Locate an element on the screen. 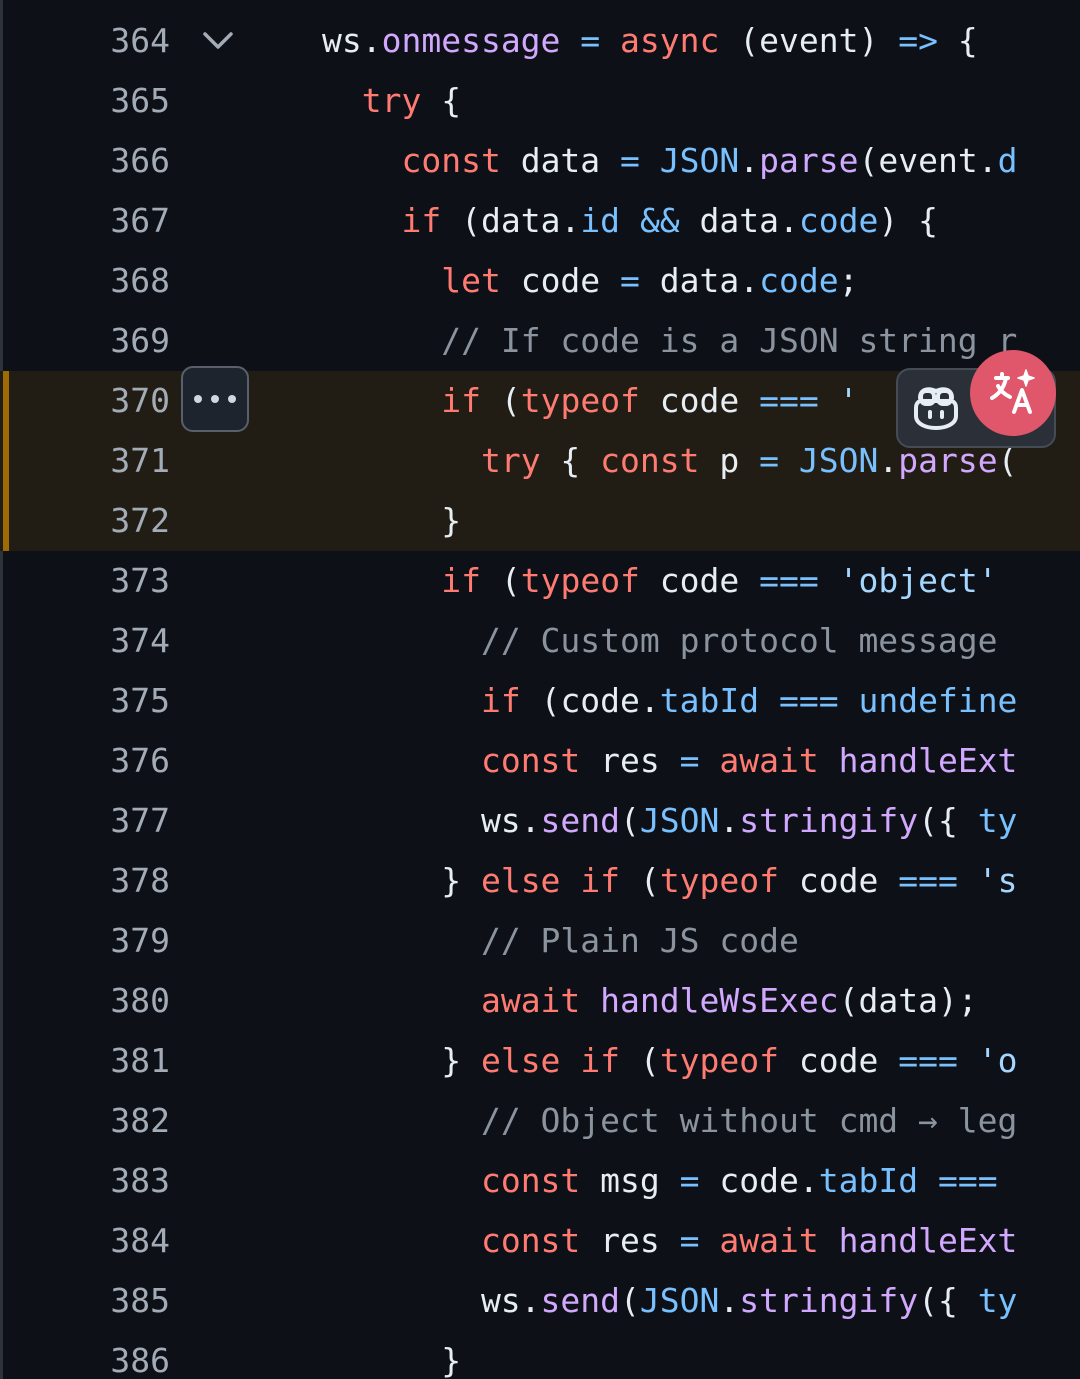 The height and width of the screenshot is (1379, 1080). kebab-dot is located at coordinates (215, 399).